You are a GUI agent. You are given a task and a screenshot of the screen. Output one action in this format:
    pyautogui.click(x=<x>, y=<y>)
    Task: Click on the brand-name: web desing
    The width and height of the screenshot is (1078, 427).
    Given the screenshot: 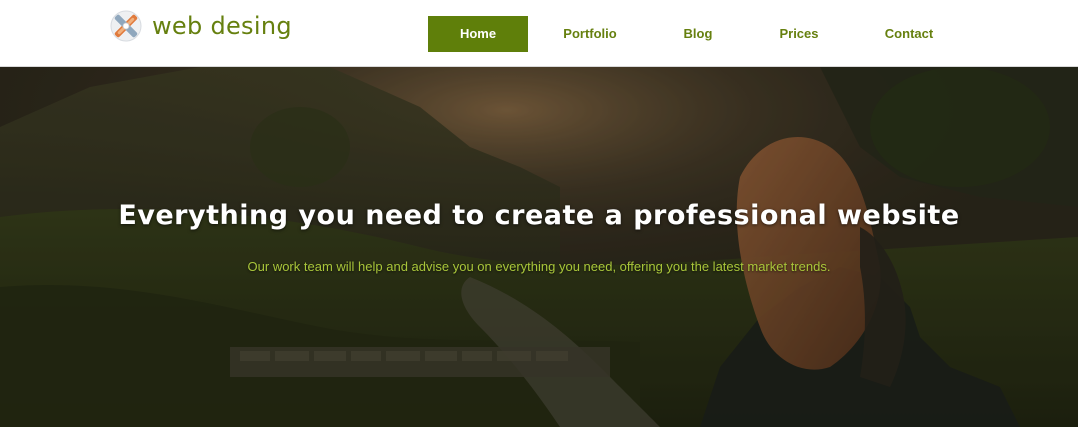 What is the action you would take?
    pyautogui.click(x=222, y=26)
    